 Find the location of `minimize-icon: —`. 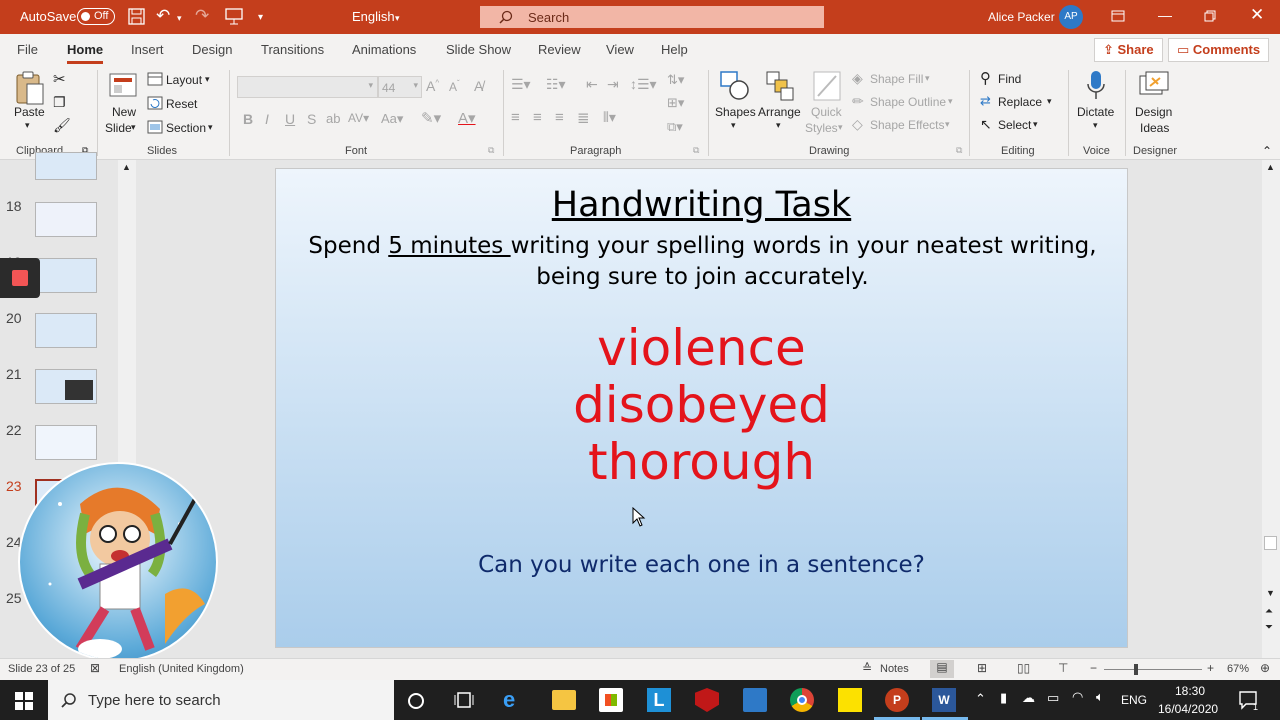

minimize-icon: — is located at coordinates (1165, 15).